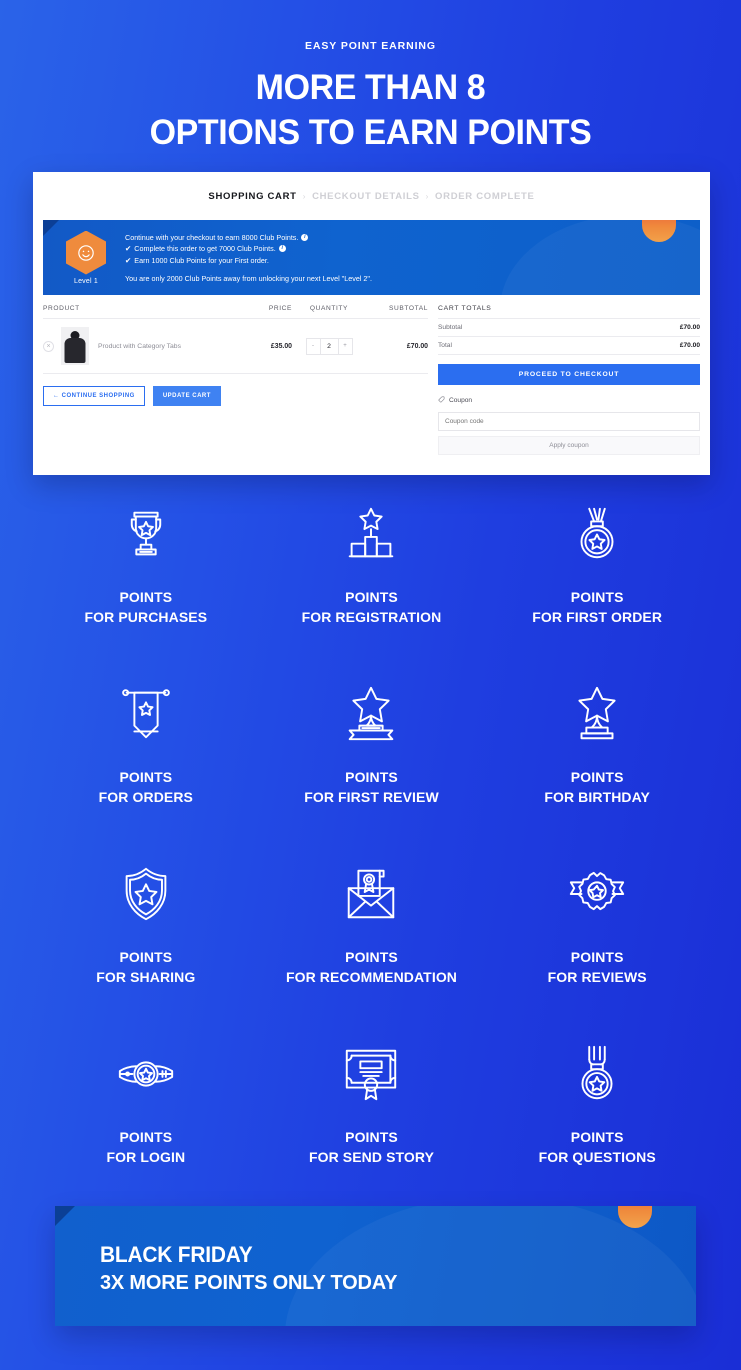 This screenshot has height=1370, width=741. What do you see at coordinates (597, 787) in the screenshot?
I see `feature-label: POINTS FOR BIRTHDAY` at bounding box center [597, 787].